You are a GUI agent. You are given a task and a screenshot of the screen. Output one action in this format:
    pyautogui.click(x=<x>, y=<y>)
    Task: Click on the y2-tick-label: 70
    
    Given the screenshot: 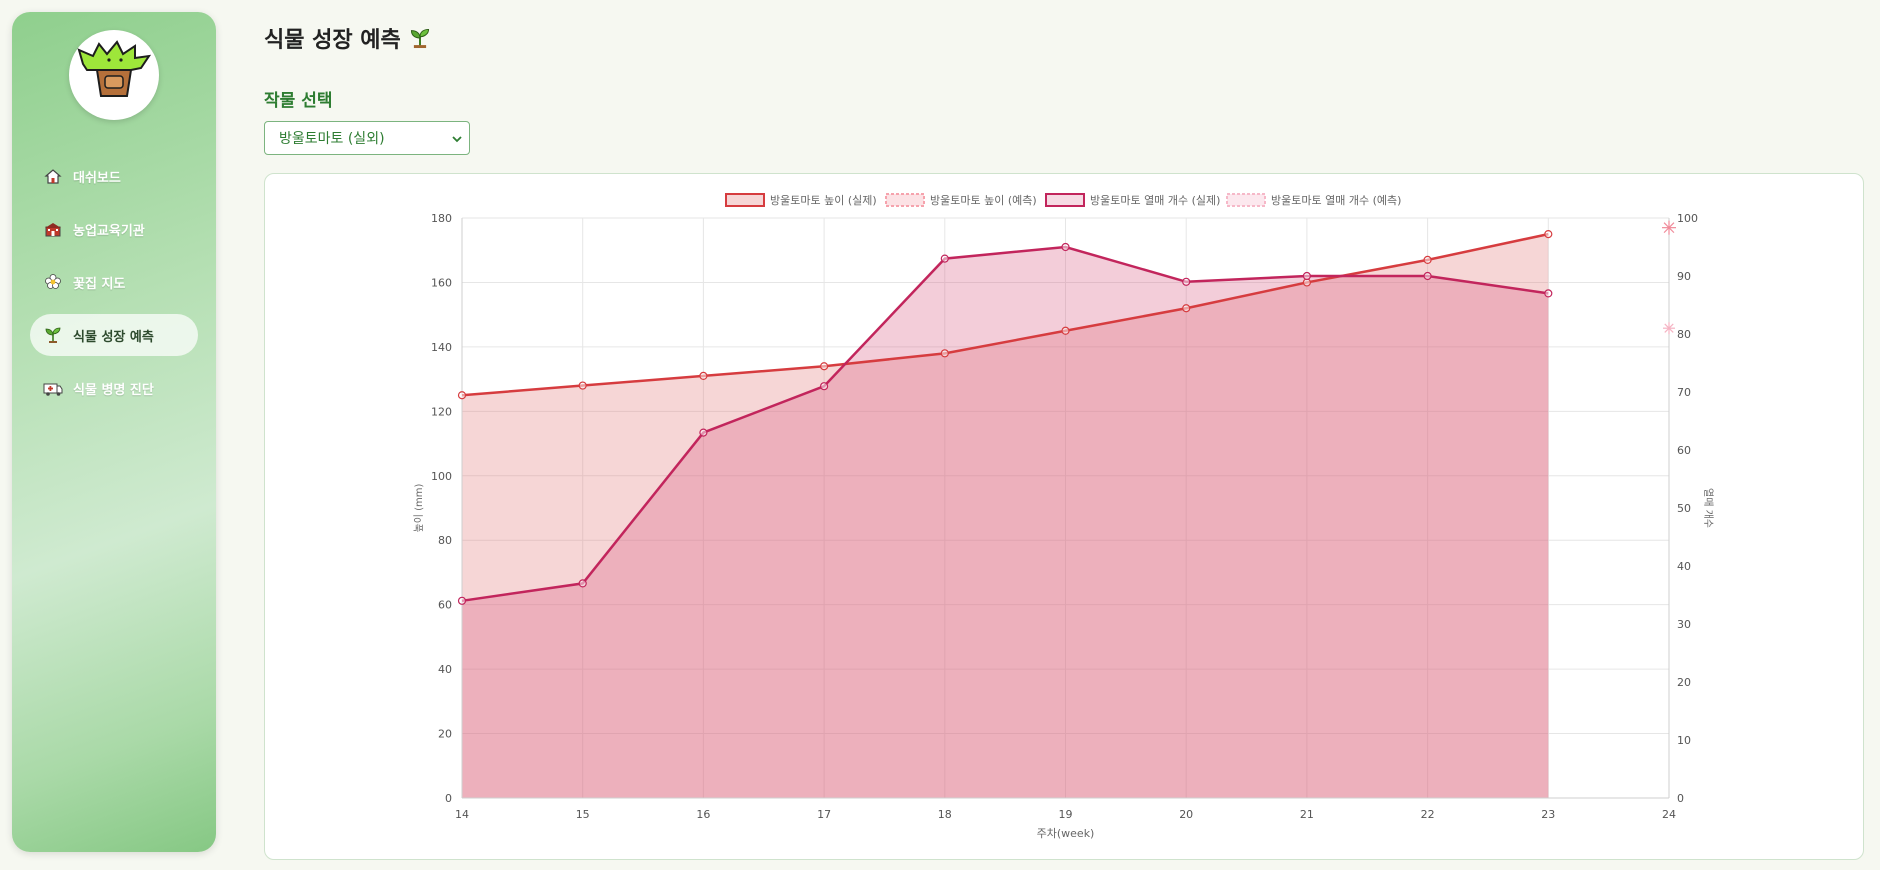 What is the action you would take?
    pyautogui.click(x=1684, y=392)
    